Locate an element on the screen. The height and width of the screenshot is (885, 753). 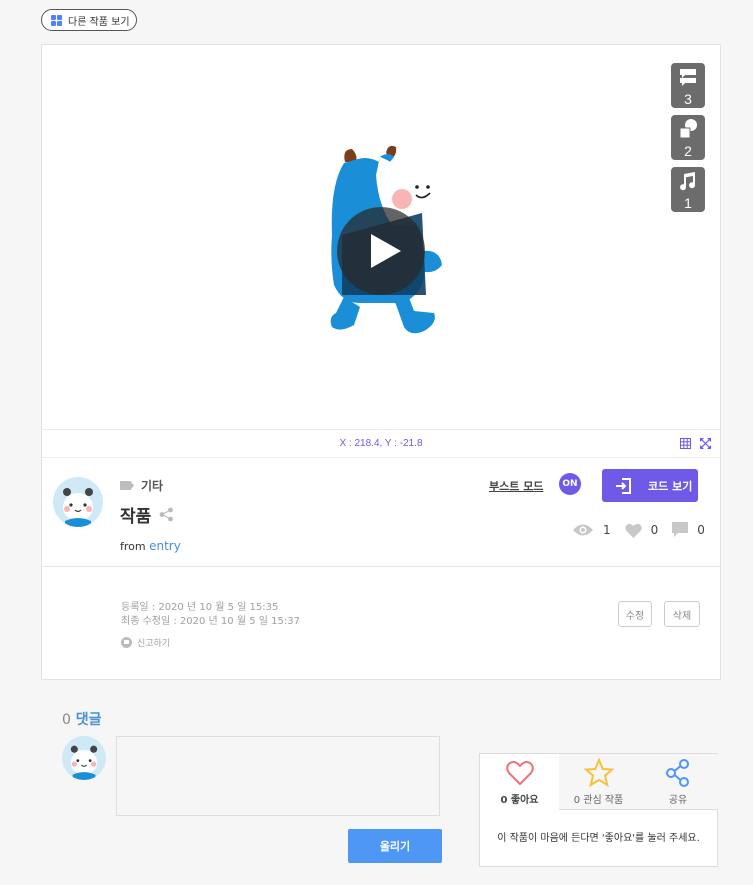
delete-button: 삭제 is located at coordinates (682, 614).